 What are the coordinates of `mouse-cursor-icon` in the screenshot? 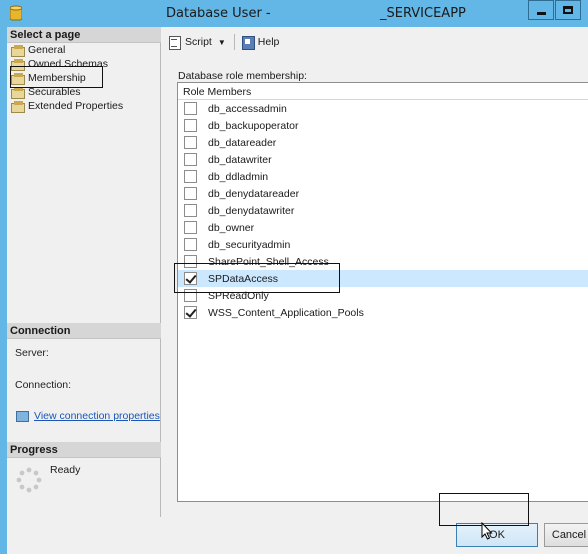 It's located at (487, 531).